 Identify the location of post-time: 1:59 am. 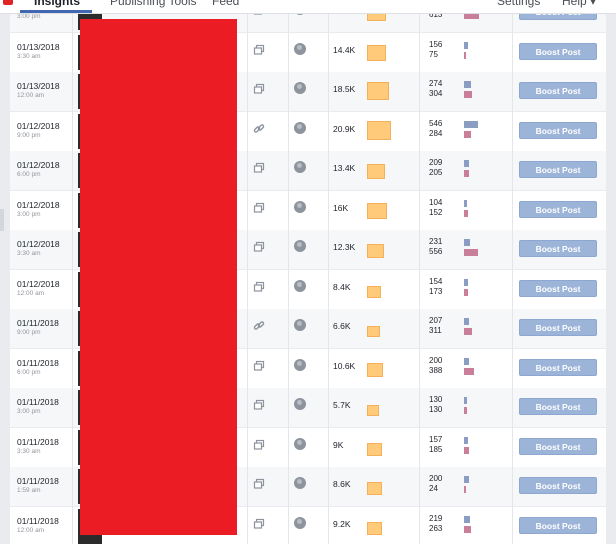
(29, 490).